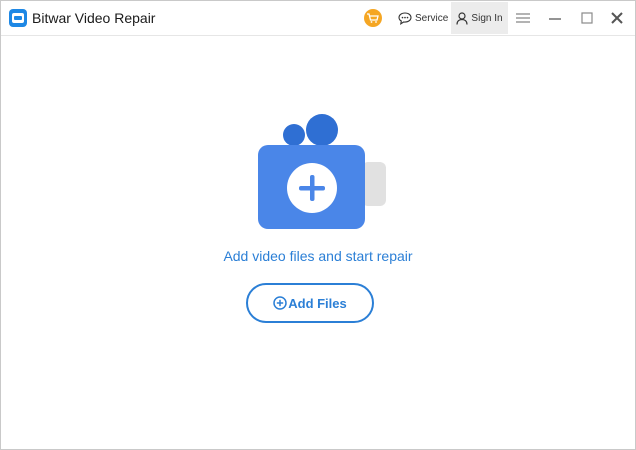 This screenshot has height=450, width=636. What do you see at coordinates (18, 18) in the screenshot?
I see `bitwar-logo-icon` at bounding box center [18, 18].